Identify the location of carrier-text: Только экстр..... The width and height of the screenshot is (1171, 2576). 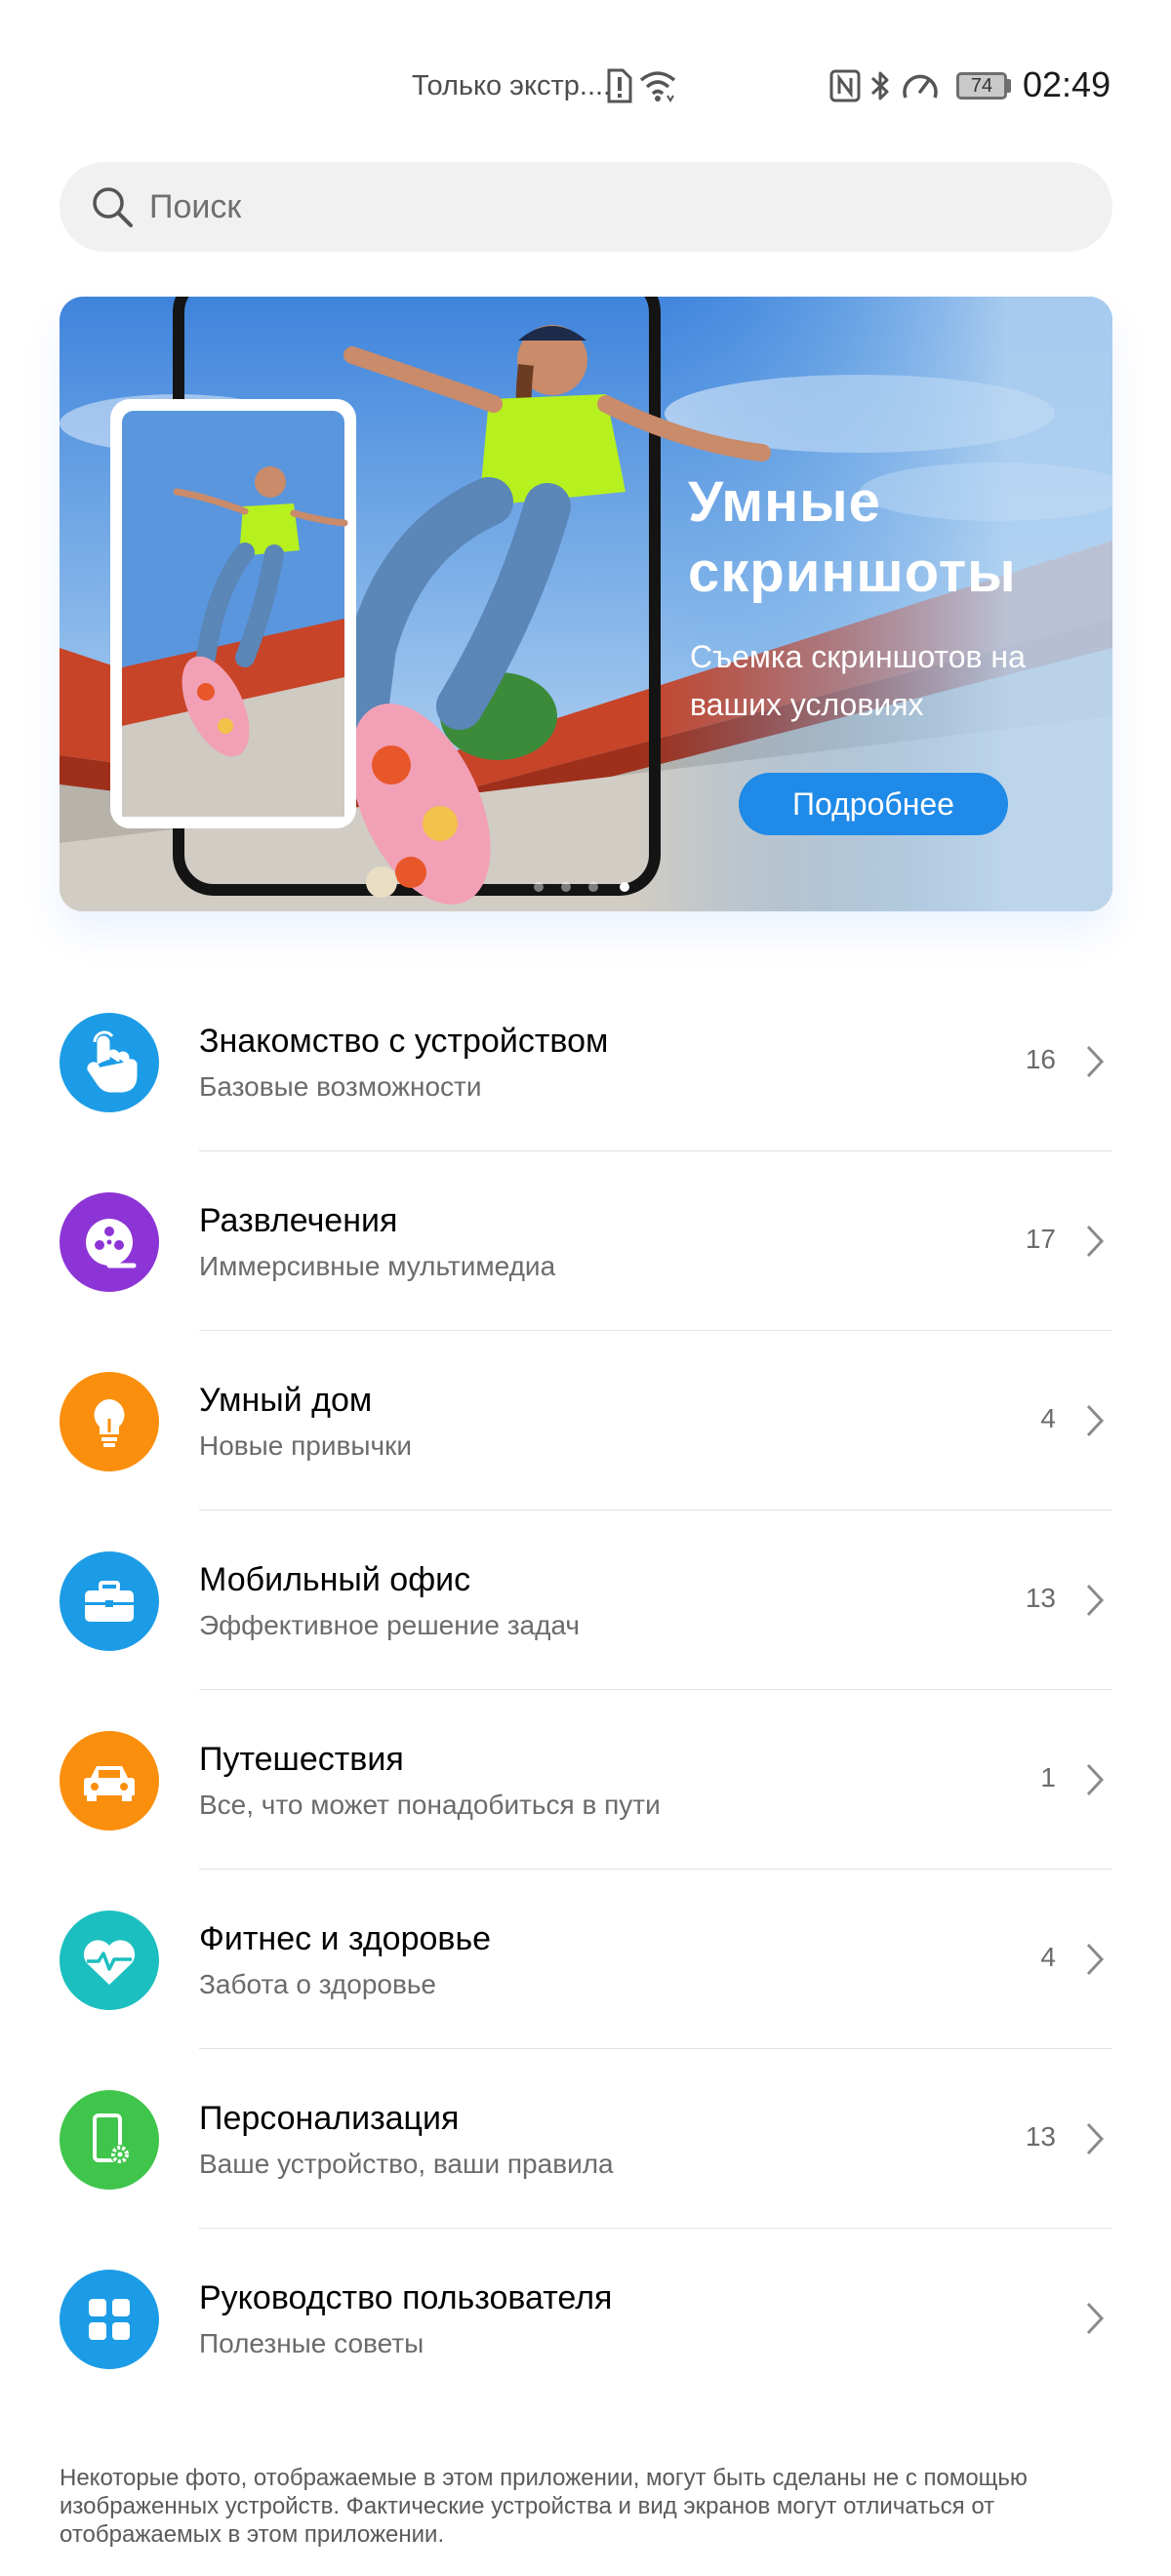
(512, 85).